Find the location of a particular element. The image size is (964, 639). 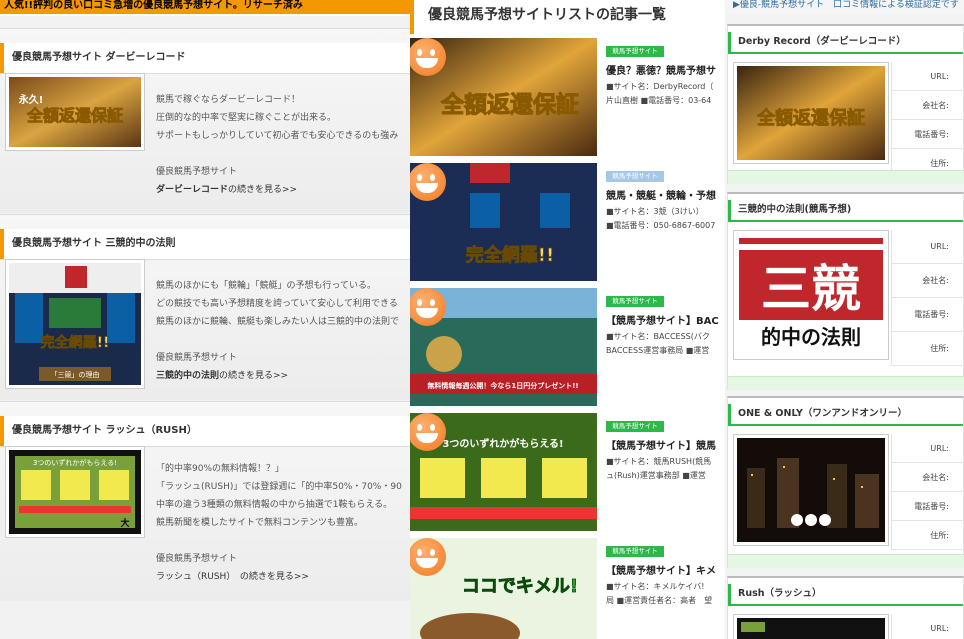

derby-banner-image: 全額返還保証 永久! is located at coordinates (75, 112).